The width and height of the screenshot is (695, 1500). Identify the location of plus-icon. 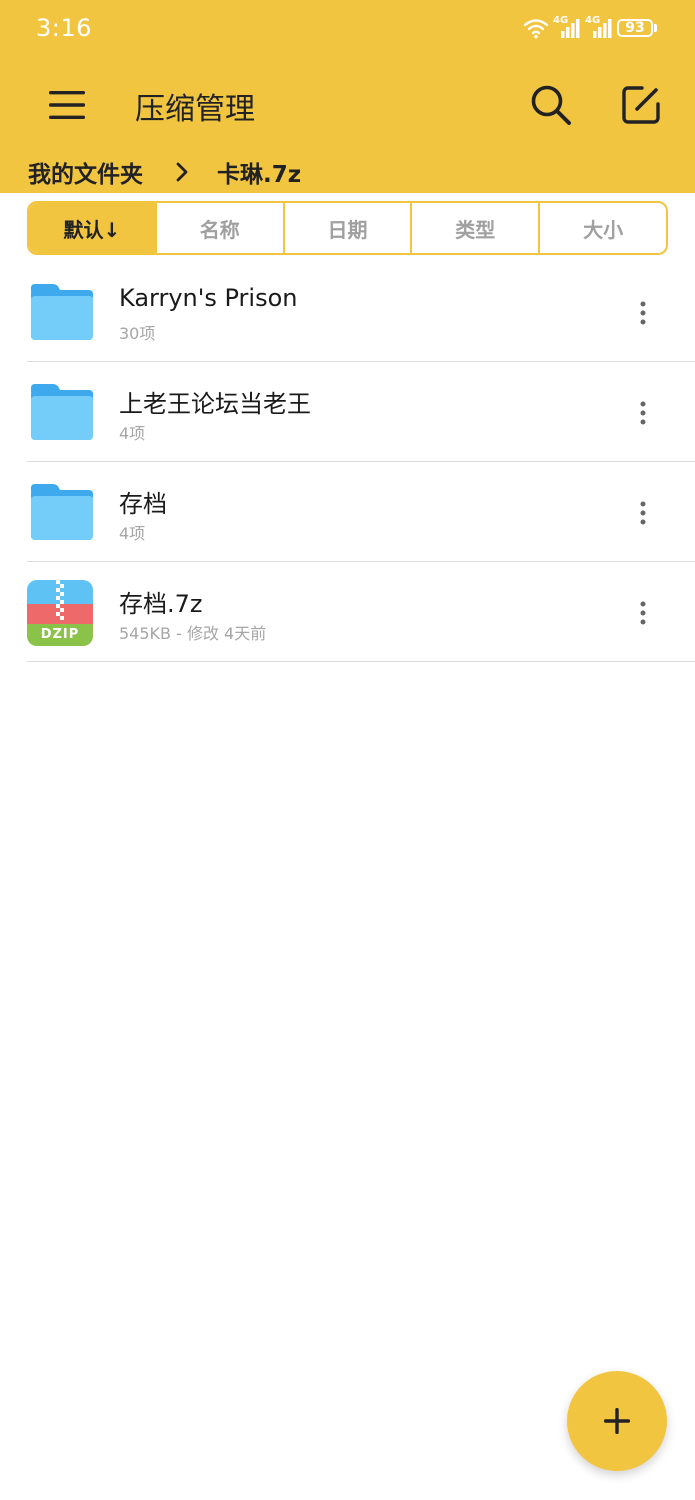
(617, 1421).